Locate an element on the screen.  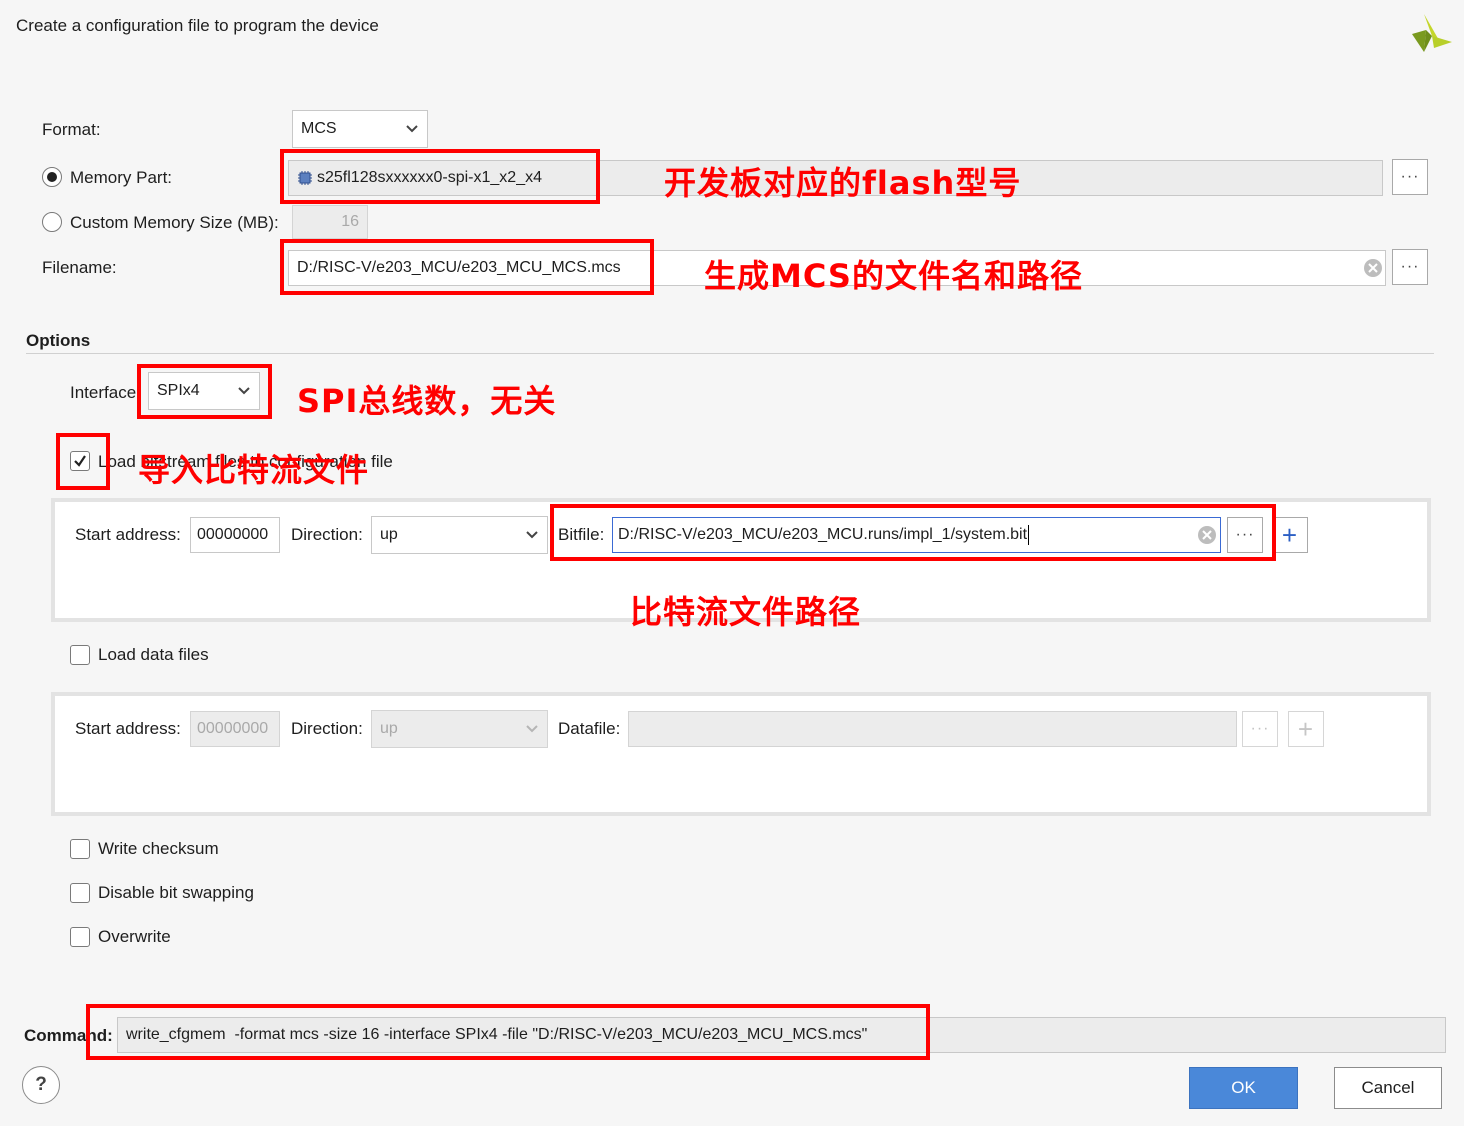
help-icon: ? is located at coordinates (41, 1084).